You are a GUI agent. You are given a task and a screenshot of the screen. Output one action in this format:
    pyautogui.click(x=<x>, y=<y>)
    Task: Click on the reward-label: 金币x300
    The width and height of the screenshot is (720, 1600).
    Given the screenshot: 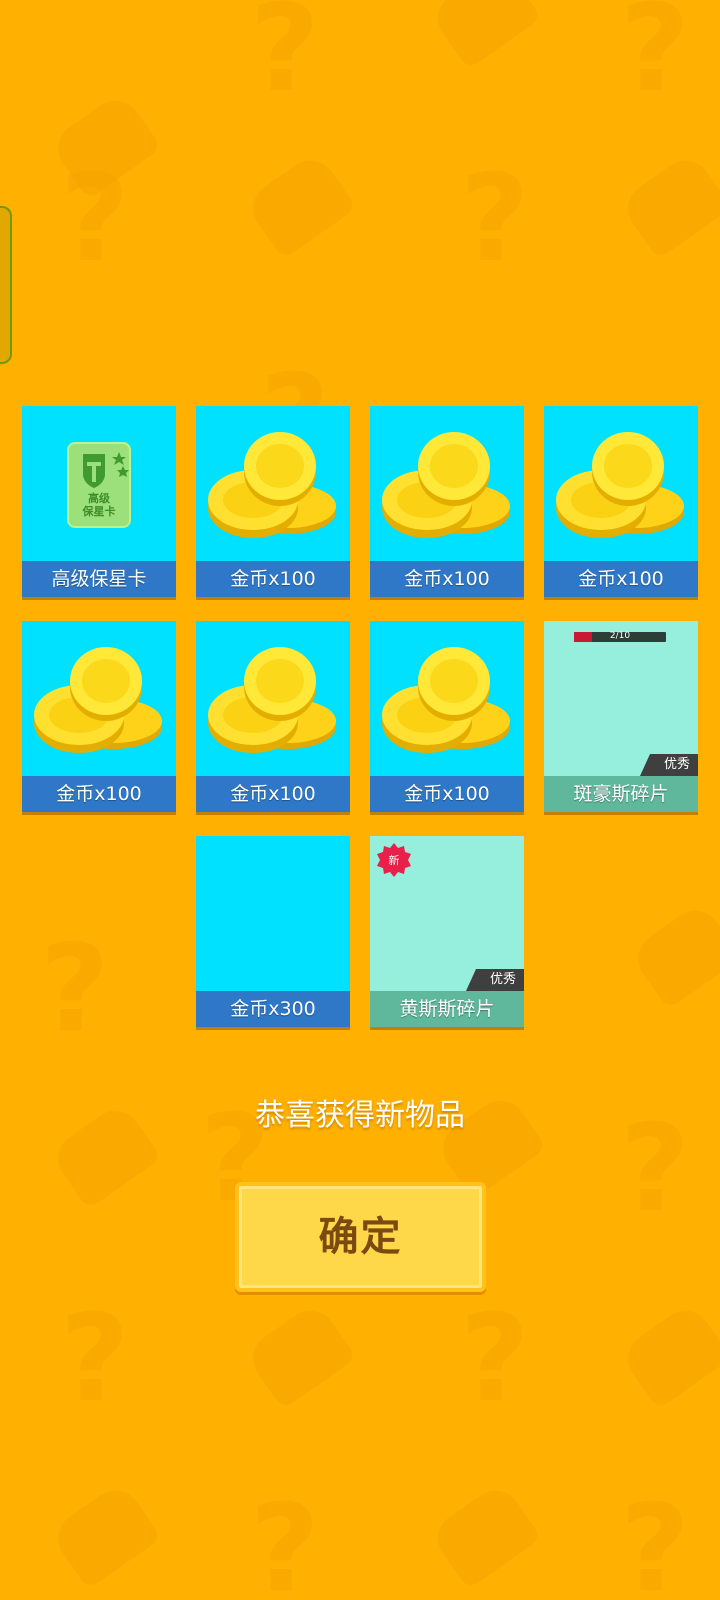 What is the action you would take?
    pyautogui.click(x=273, y=1009)
    